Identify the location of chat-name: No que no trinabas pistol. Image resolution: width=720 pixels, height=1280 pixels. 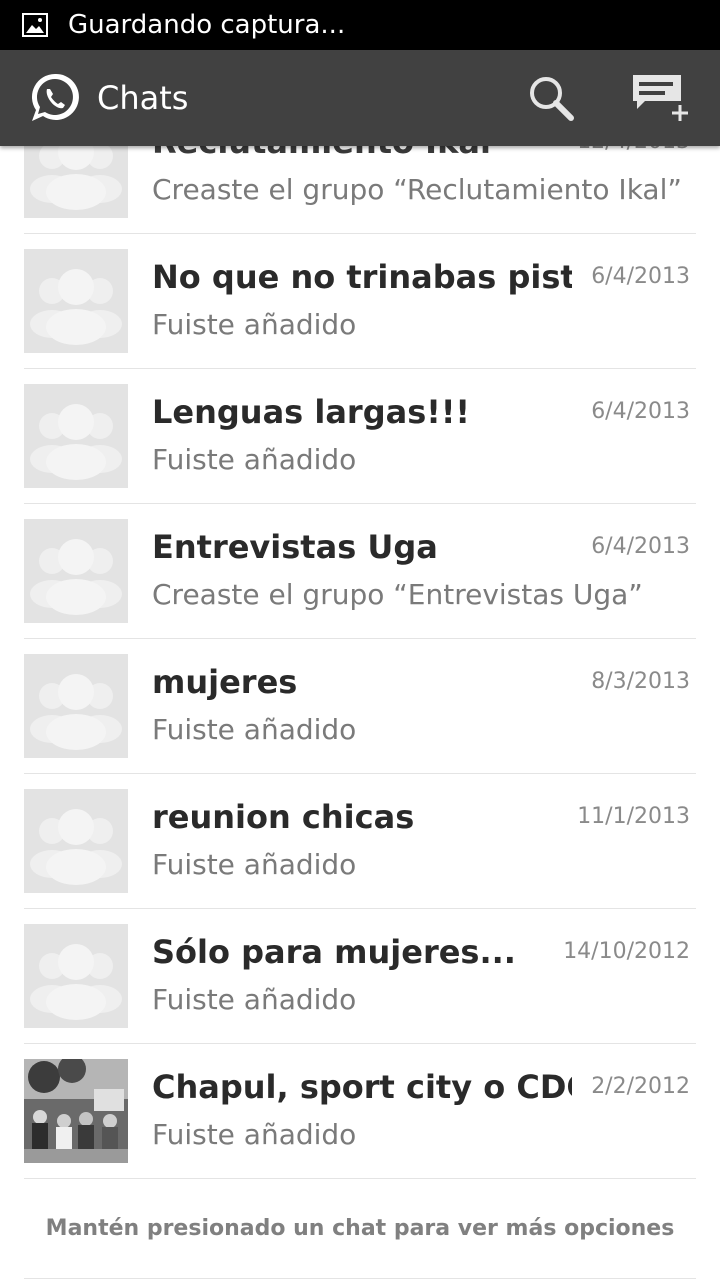
(362, 277).